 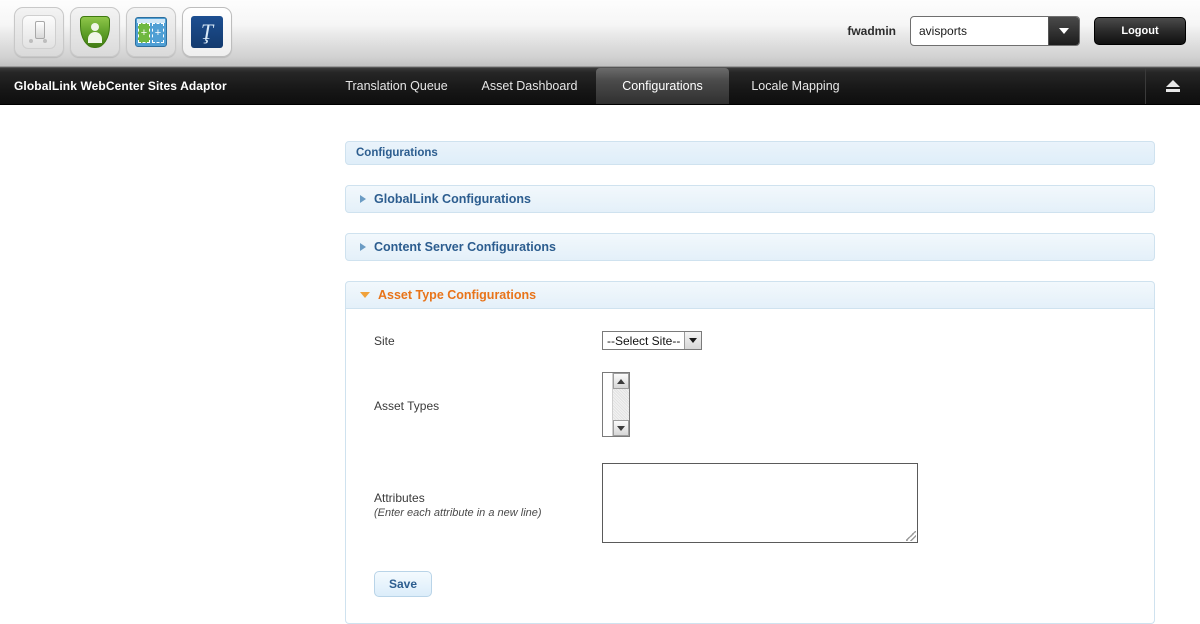 I want to click on section-title-asset-type: Asset Type Configurations, so click(x=457, y=295).